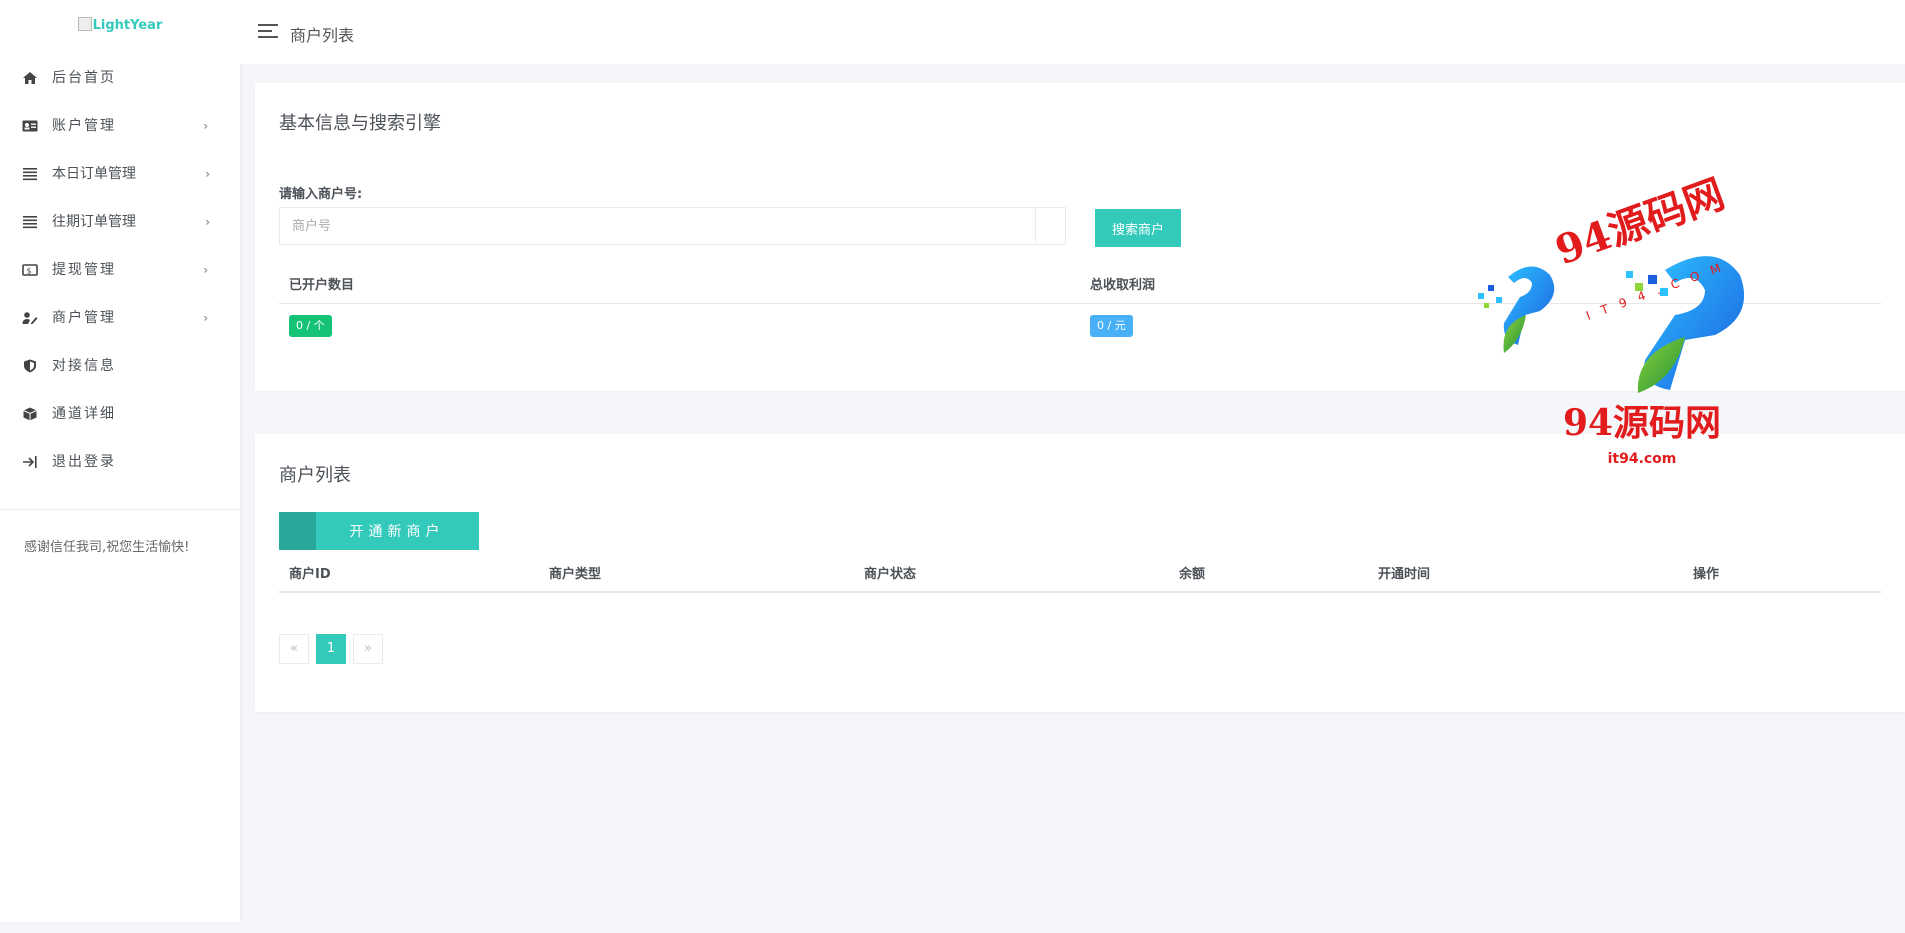 The image size is (1905, 933). What do you see at coordinates (30, 78) in the screenshot?
I see `home-icon` at bounding box center [30, 78].